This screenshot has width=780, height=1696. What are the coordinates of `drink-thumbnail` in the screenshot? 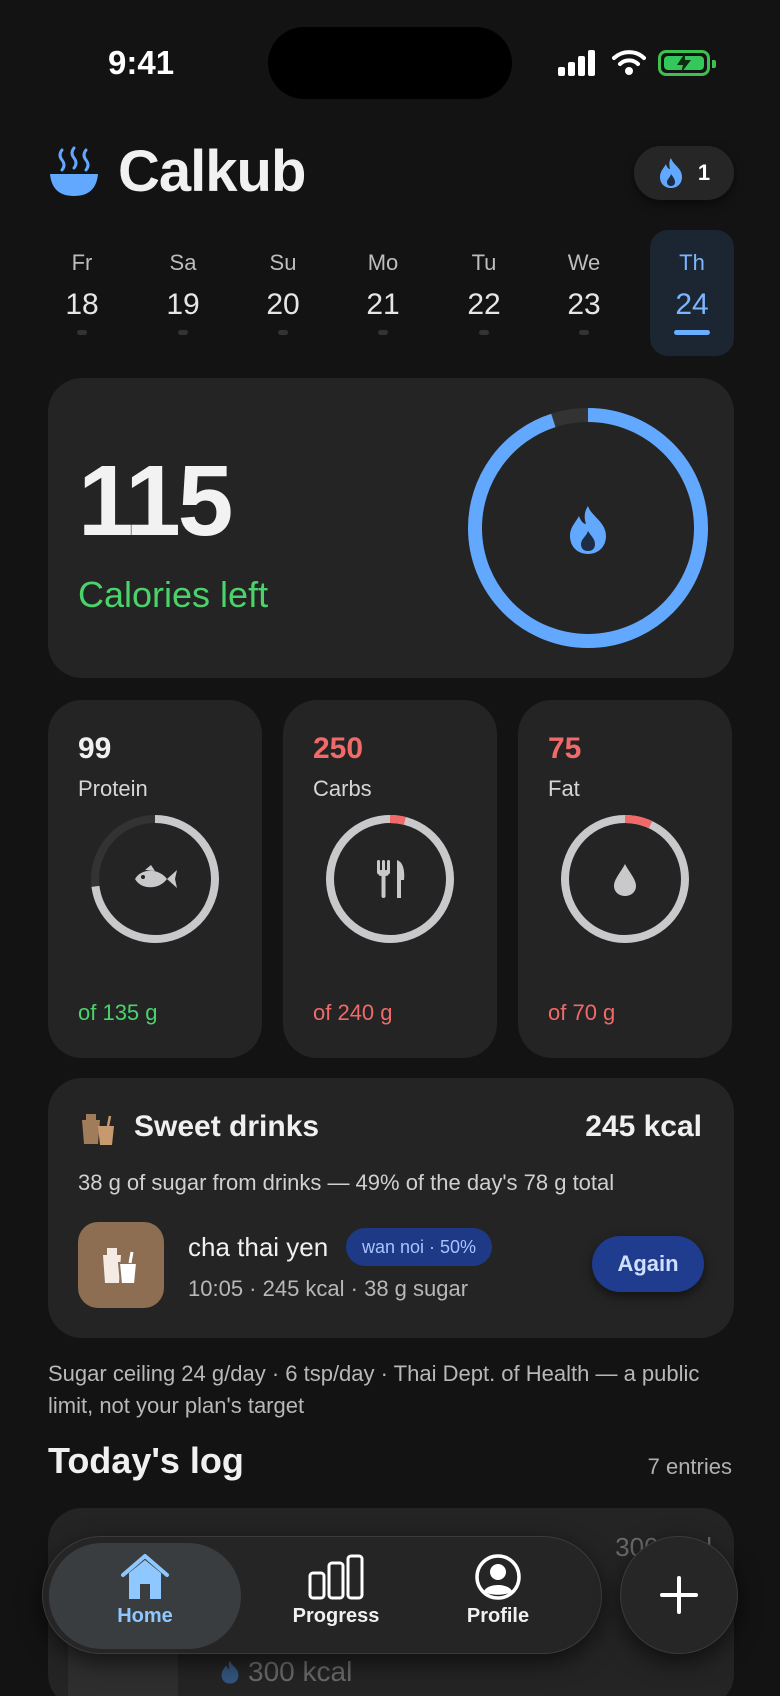 It's located at (121, 1265).